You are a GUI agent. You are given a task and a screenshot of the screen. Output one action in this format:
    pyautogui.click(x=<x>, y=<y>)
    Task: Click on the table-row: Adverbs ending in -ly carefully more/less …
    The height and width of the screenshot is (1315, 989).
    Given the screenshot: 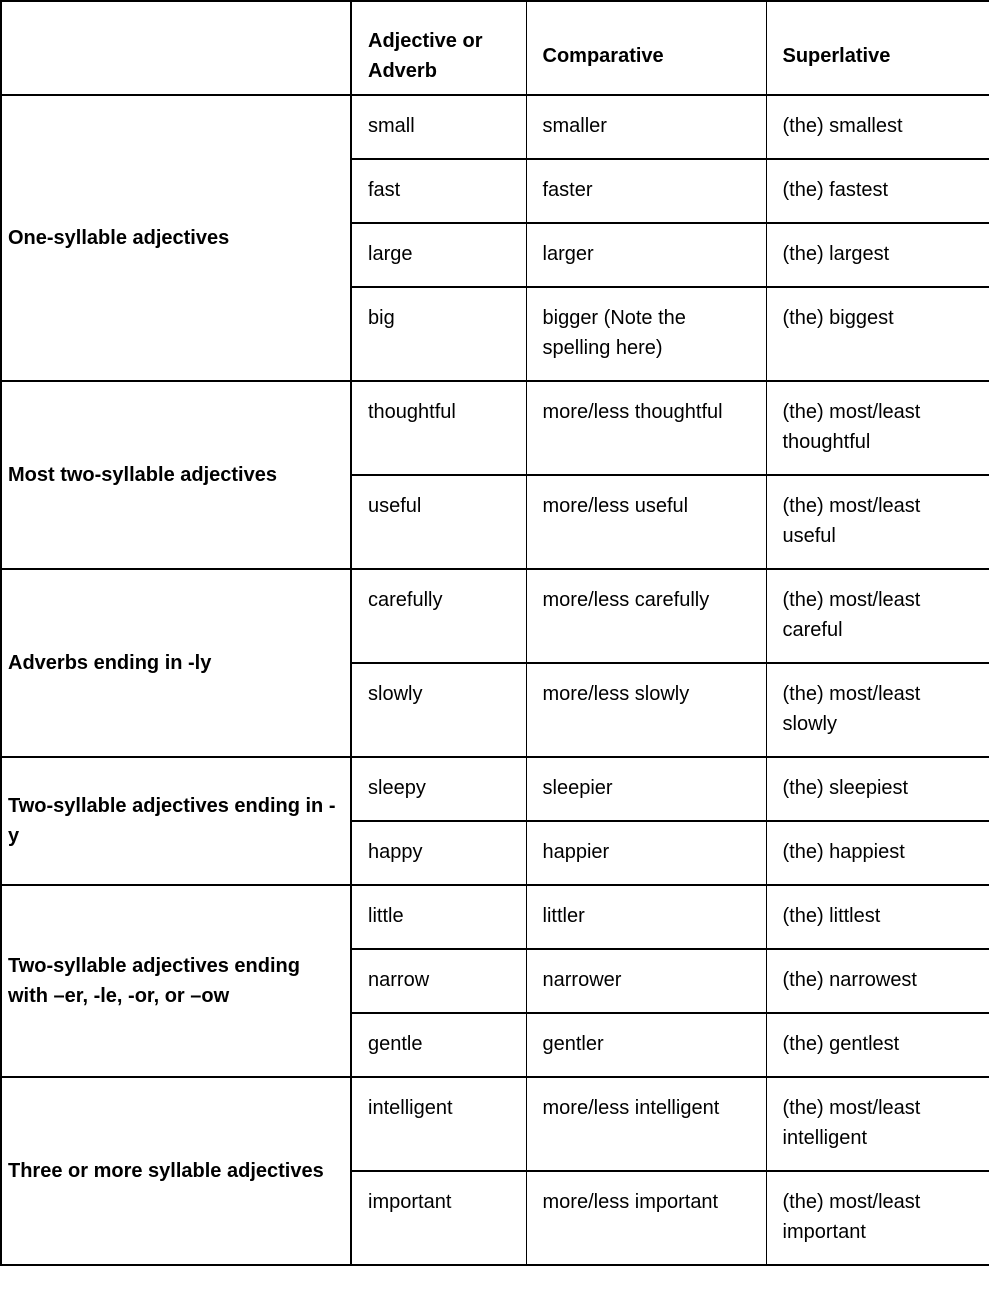 What is the action you would take?
    pyautogui.click(x=494, y=663)
    